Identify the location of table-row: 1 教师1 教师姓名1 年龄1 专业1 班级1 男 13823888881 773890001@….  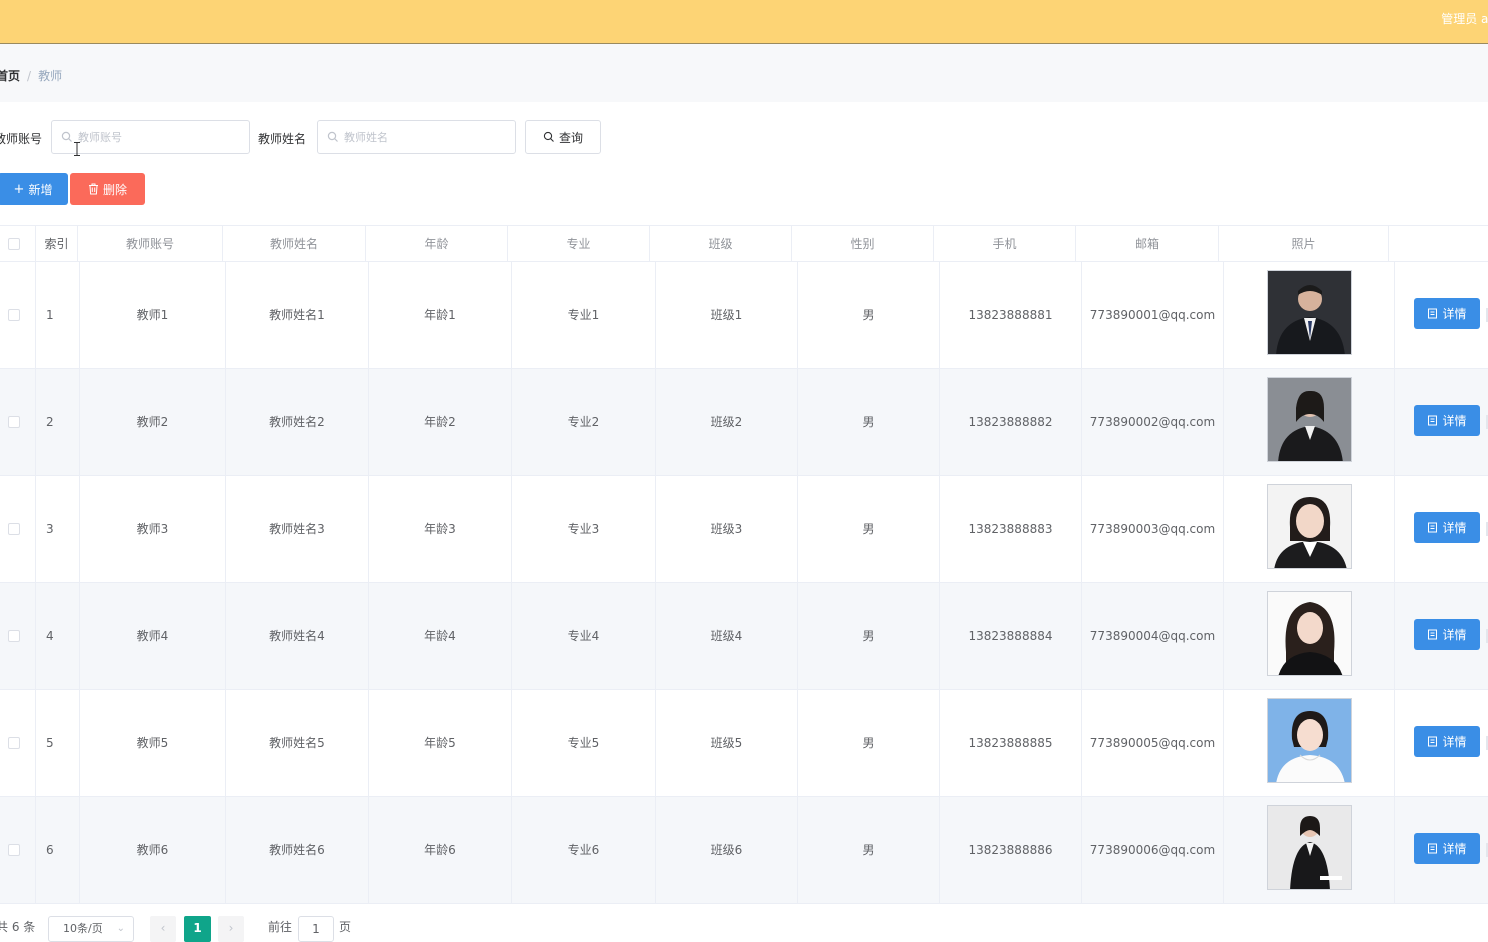
(744, 315).